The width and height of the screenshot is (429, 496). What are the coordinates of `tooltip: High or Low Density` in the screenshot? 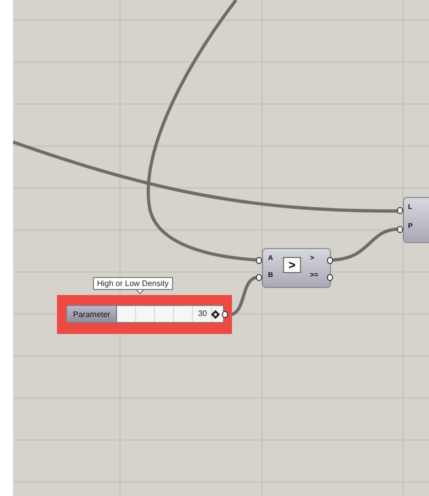 It's located at (133, 283).